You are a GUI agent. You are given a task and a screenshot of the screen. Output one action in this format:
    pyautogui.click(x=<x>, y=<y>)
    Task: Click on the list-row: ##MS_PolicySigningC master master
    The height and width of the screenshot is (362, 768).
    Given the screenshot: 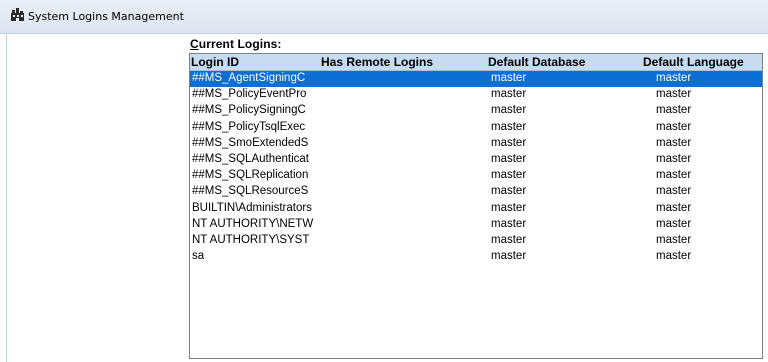 What is the action you would take?
    pyautogui.click(x=476, y=111)
    